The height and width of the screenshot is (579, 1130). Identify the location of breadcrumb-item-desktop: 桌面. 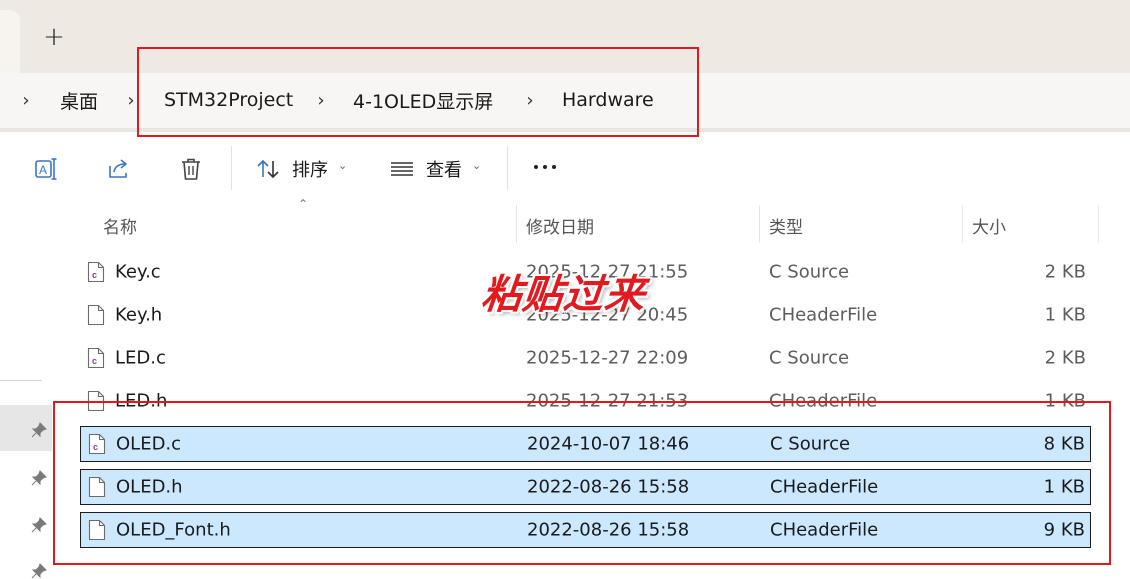
(79, 100).